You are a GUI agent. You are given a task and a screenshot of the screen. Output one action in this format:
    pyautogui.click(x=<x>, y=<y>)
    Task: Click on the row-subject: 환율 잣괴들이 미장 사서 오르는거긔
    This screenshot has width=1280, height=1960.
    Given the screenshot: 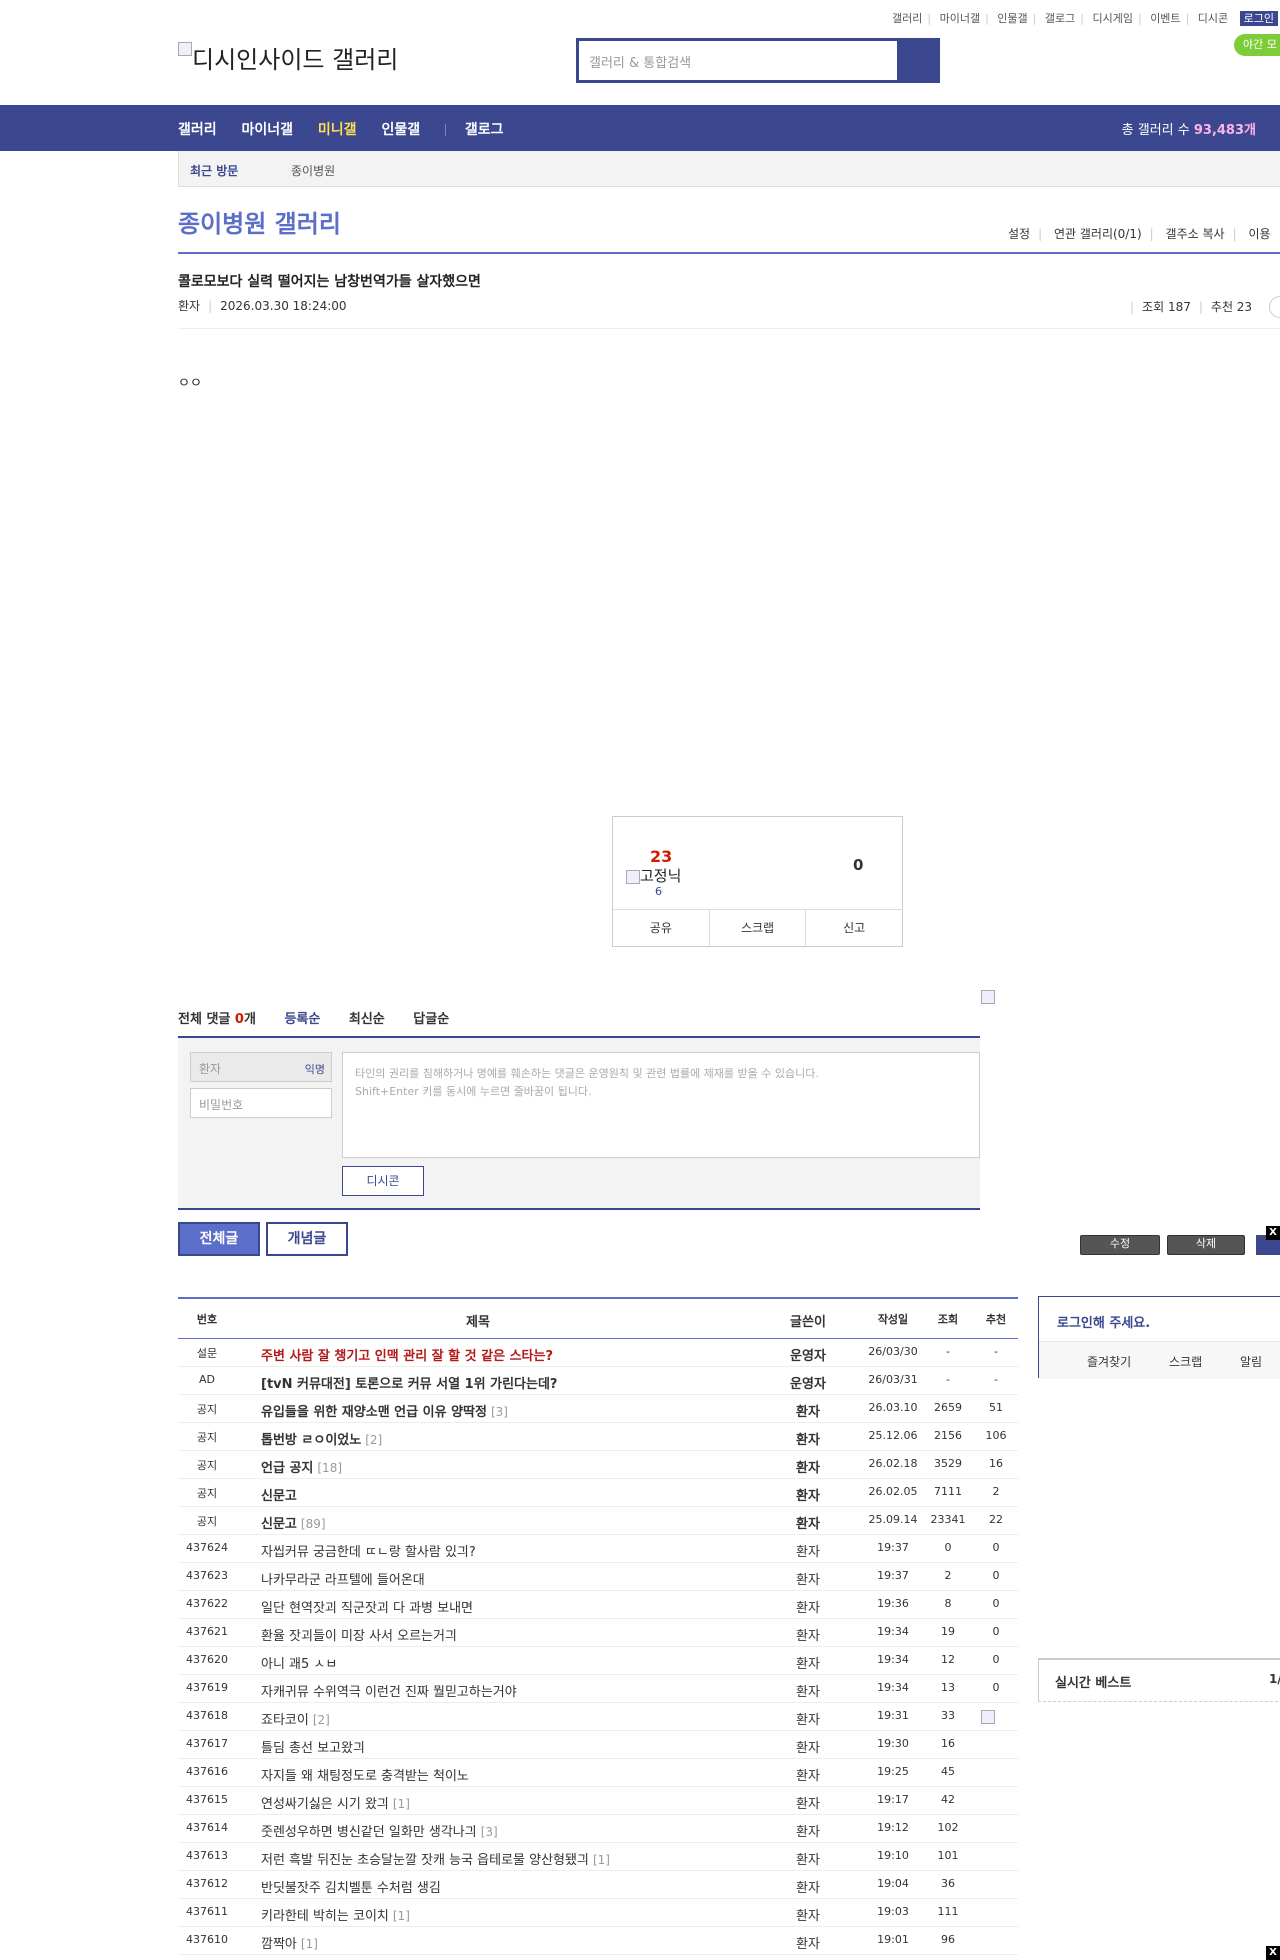 What is the action you would take?
    pyautogui.click(x=359, y=1634)
    